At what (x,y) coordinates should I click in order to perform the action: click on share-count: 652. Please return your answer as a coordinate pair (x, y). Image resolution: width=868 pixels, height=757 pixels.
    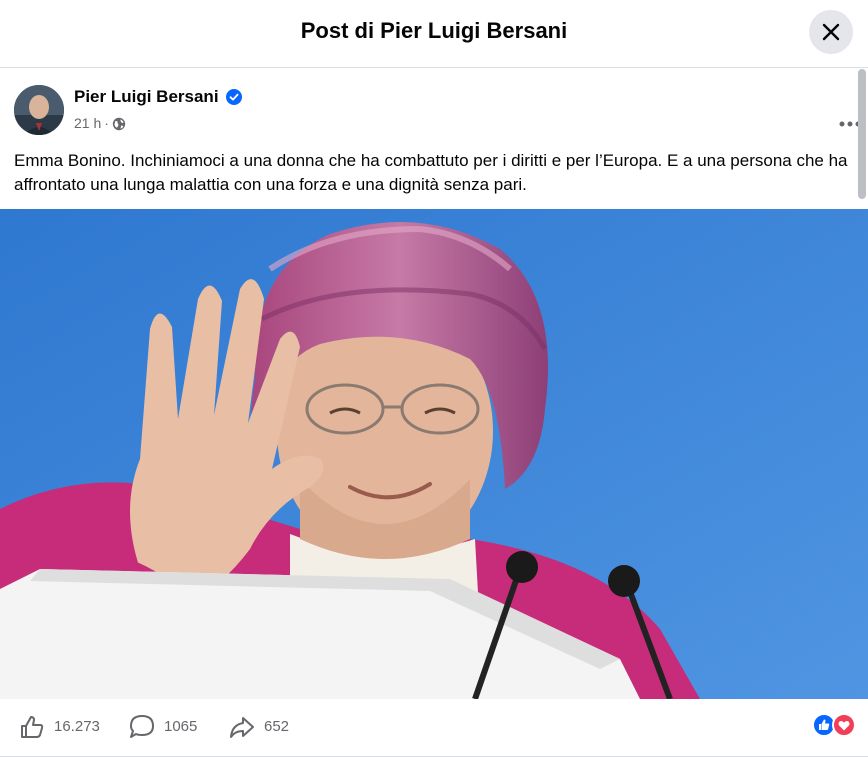
    Looking at the image, I should click on (277, 726).